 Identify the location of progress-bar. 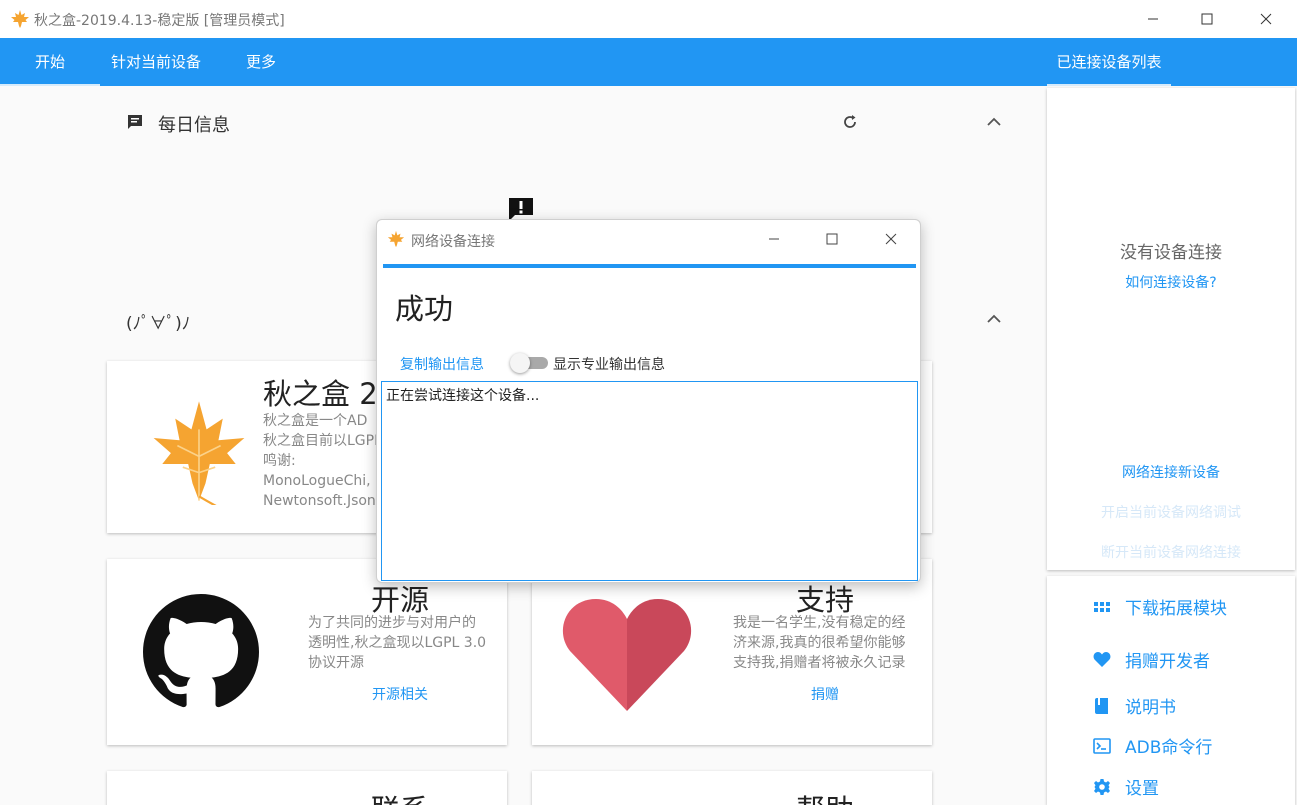
(649, 266).